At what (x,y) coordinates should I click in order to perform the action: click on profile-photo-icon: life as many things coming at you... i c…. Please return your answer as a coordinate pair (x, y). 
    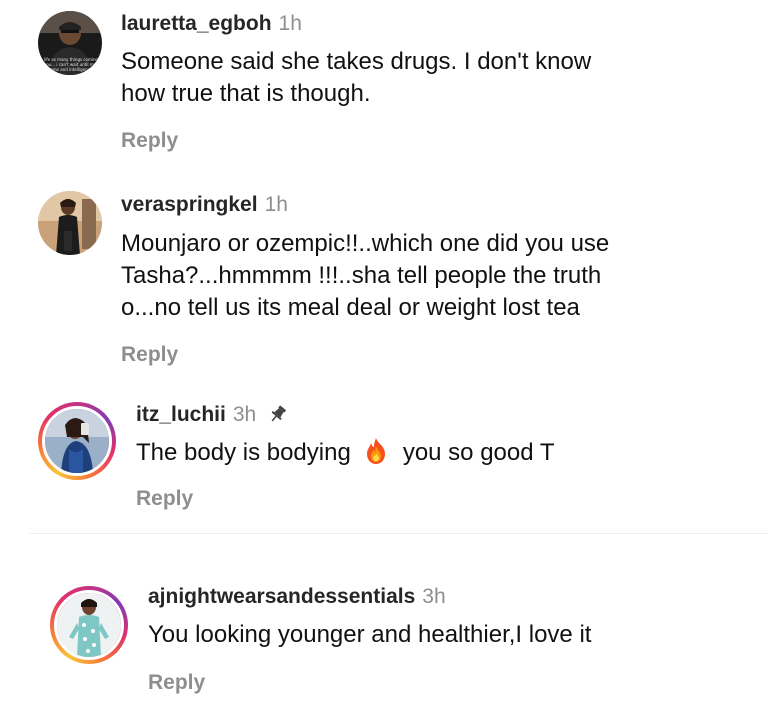
    Looking at the image, I should click on (70, 43).